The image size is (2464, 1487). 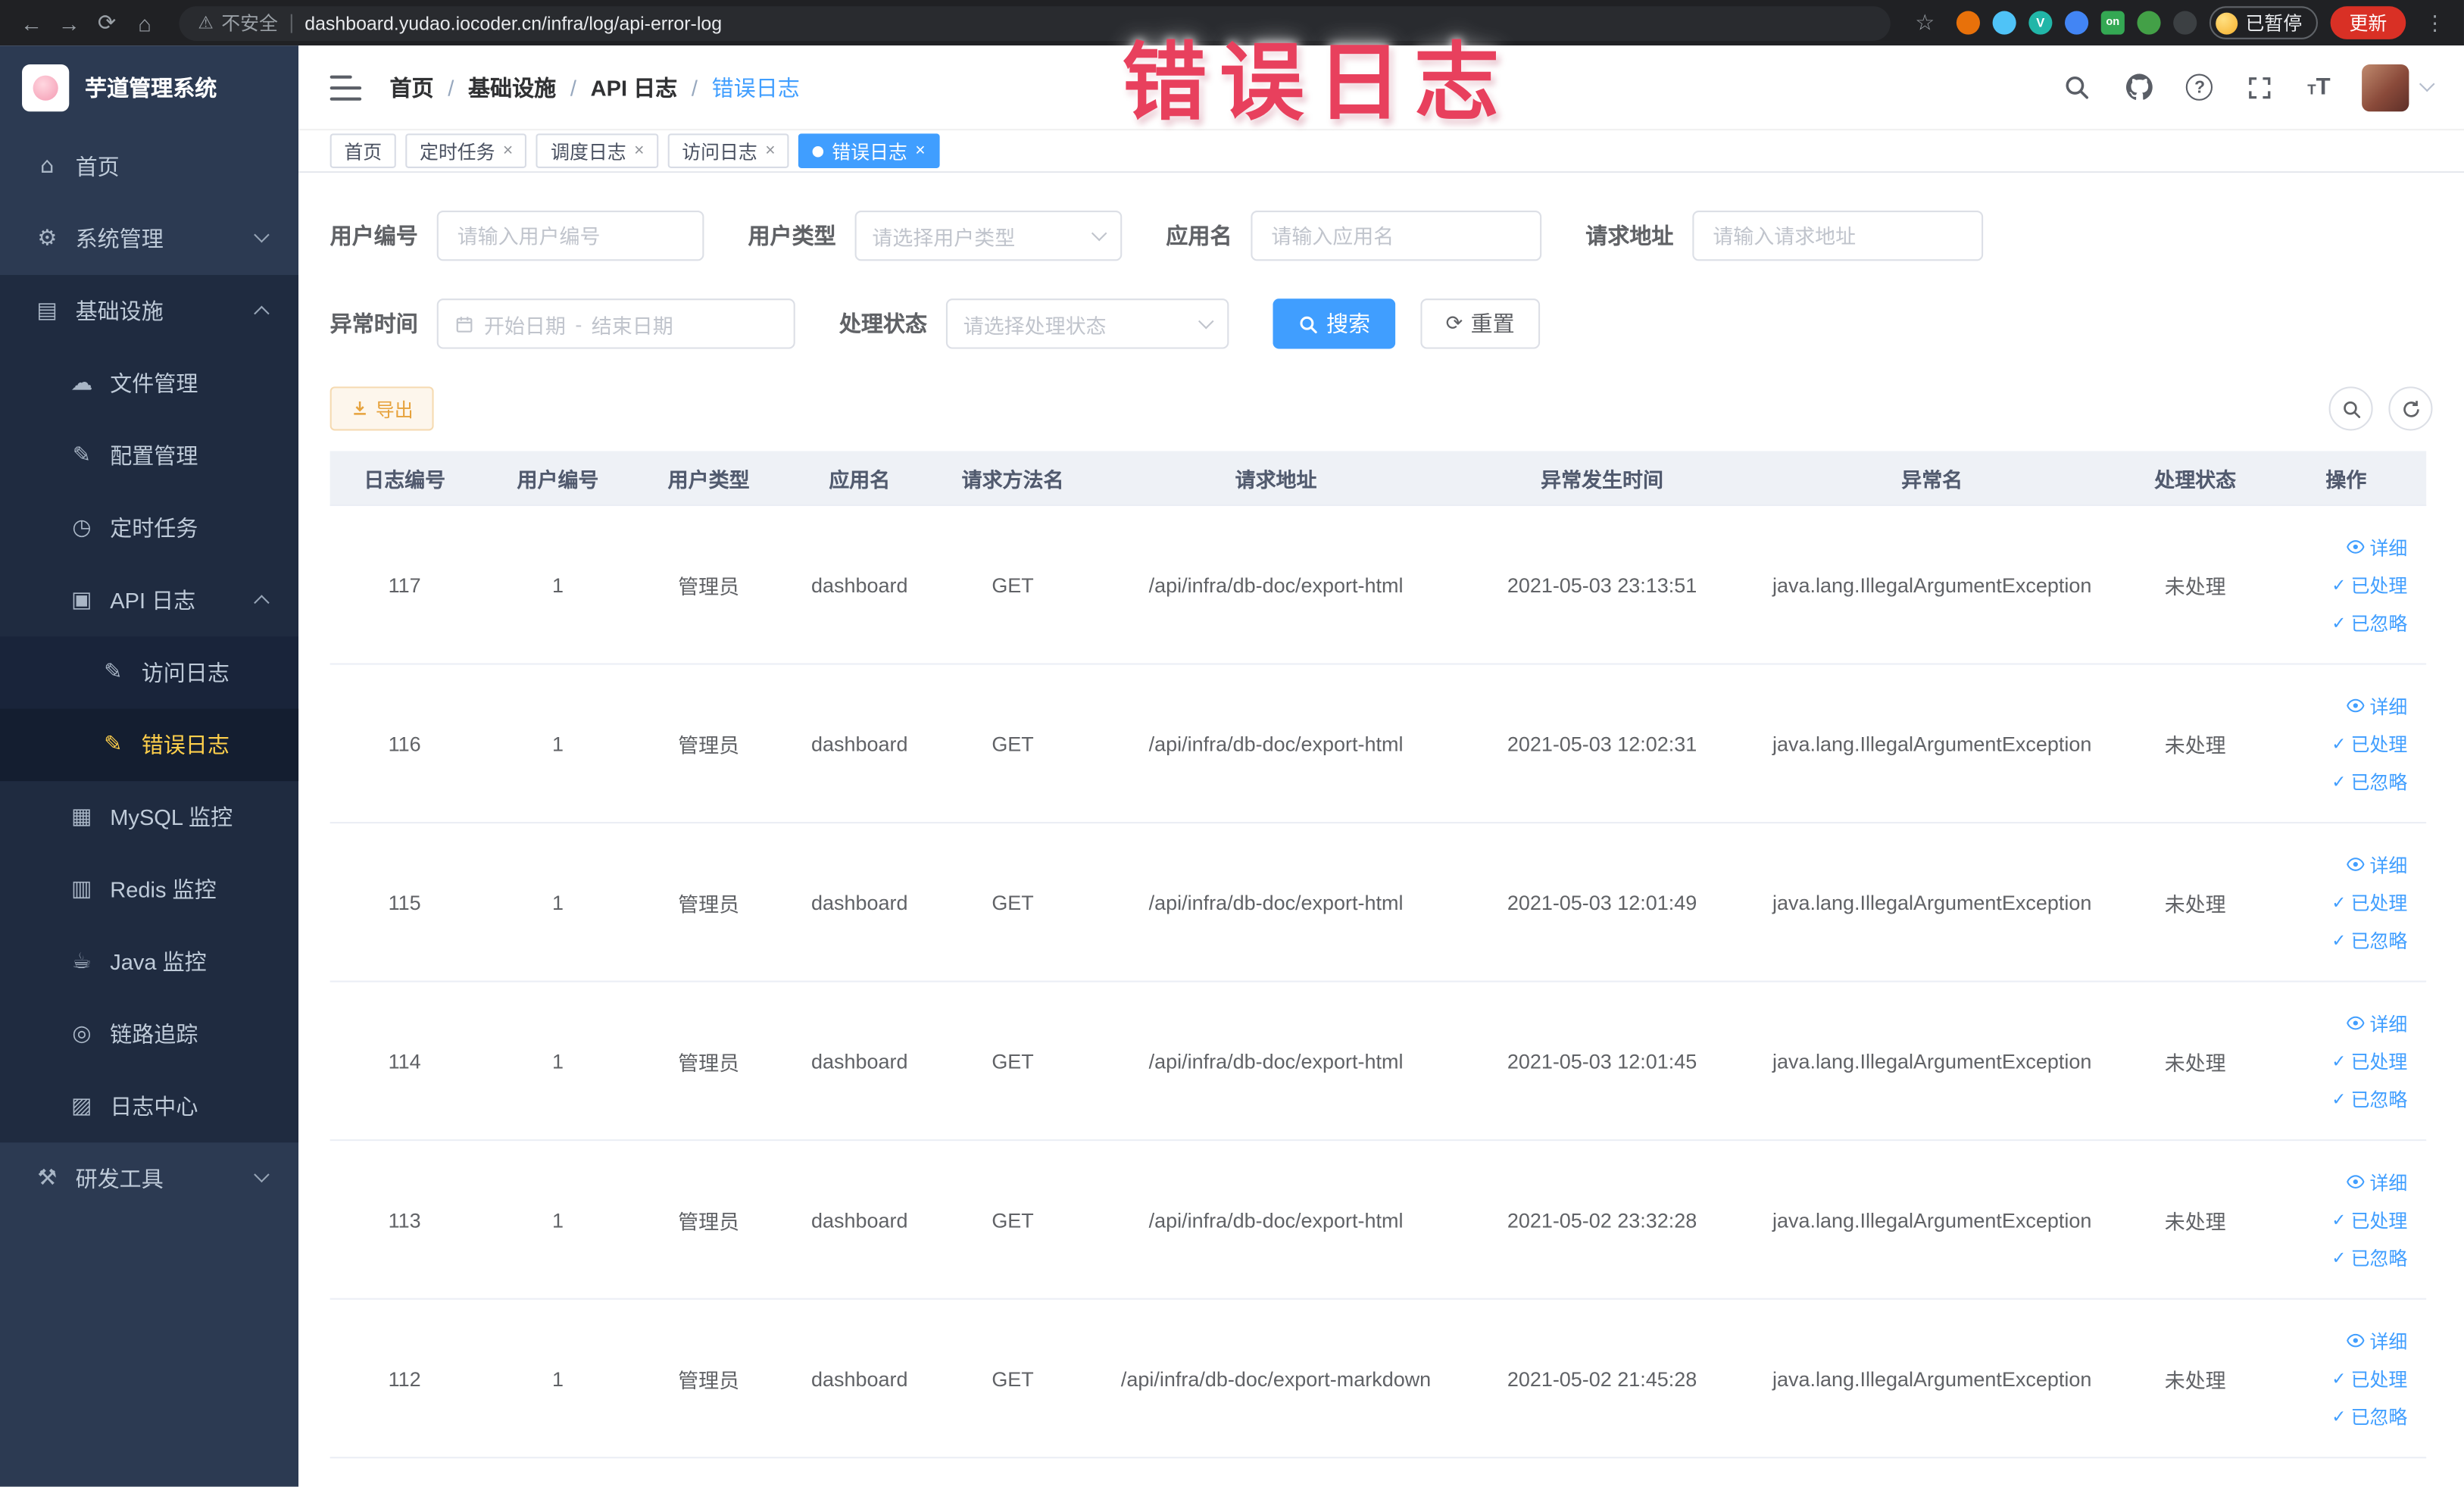 What do you see at coordinates (1925, 22) in the screenshot?
I see `bookmark-star-icon: ☆` at bounding box center [1925, 22].